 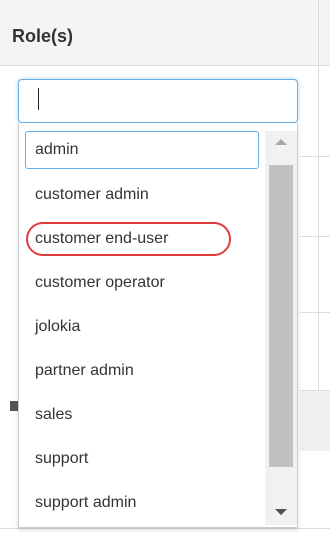 What do you see at coordinates (38, 99) in the screenshot?
I see `text-caret` at bounding box center [38, 99].